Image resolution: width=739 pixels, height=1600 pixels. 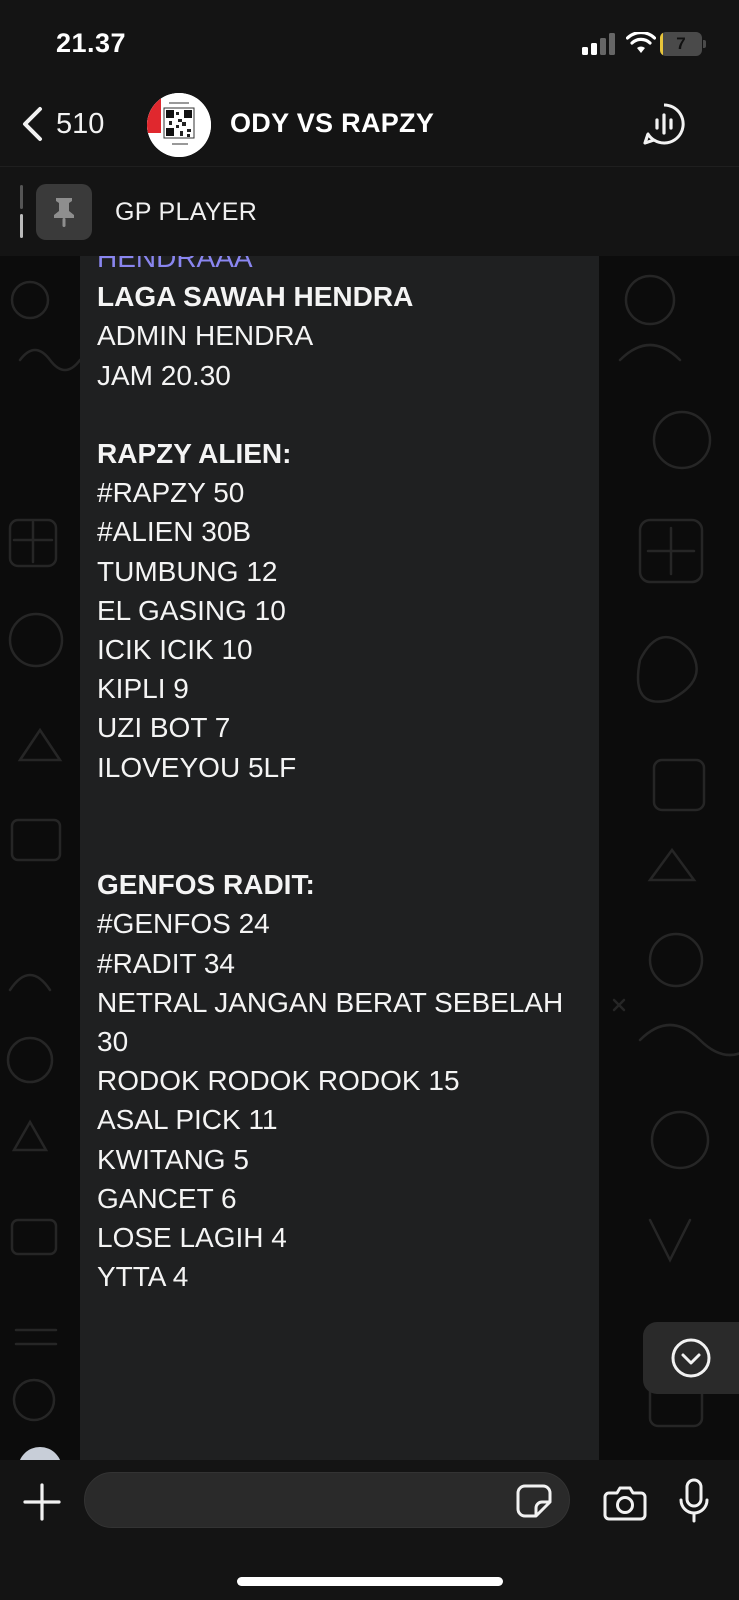 I want to click on message-line: YTTA 4, so click(x=143, y=1277).